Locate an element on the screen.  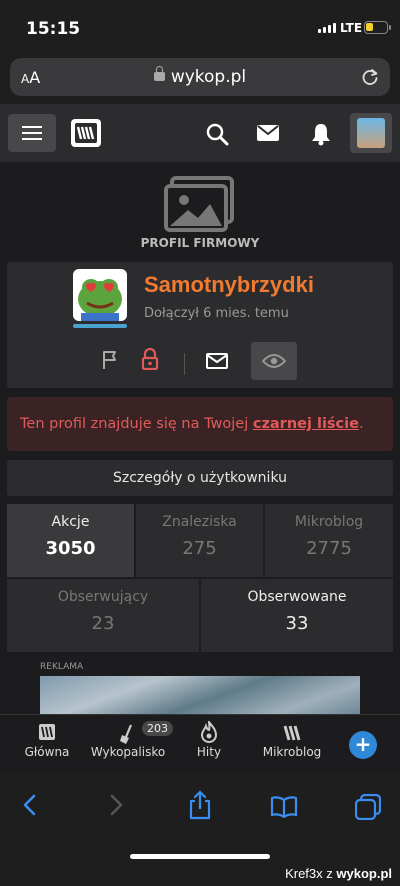
avatar is located at coordinates (371, 133).